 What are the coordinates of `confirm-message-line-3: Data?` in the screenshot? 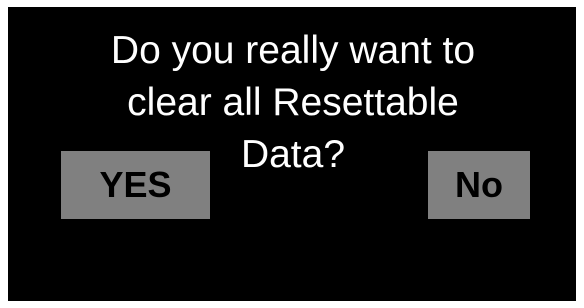 It's located at (293, 154).